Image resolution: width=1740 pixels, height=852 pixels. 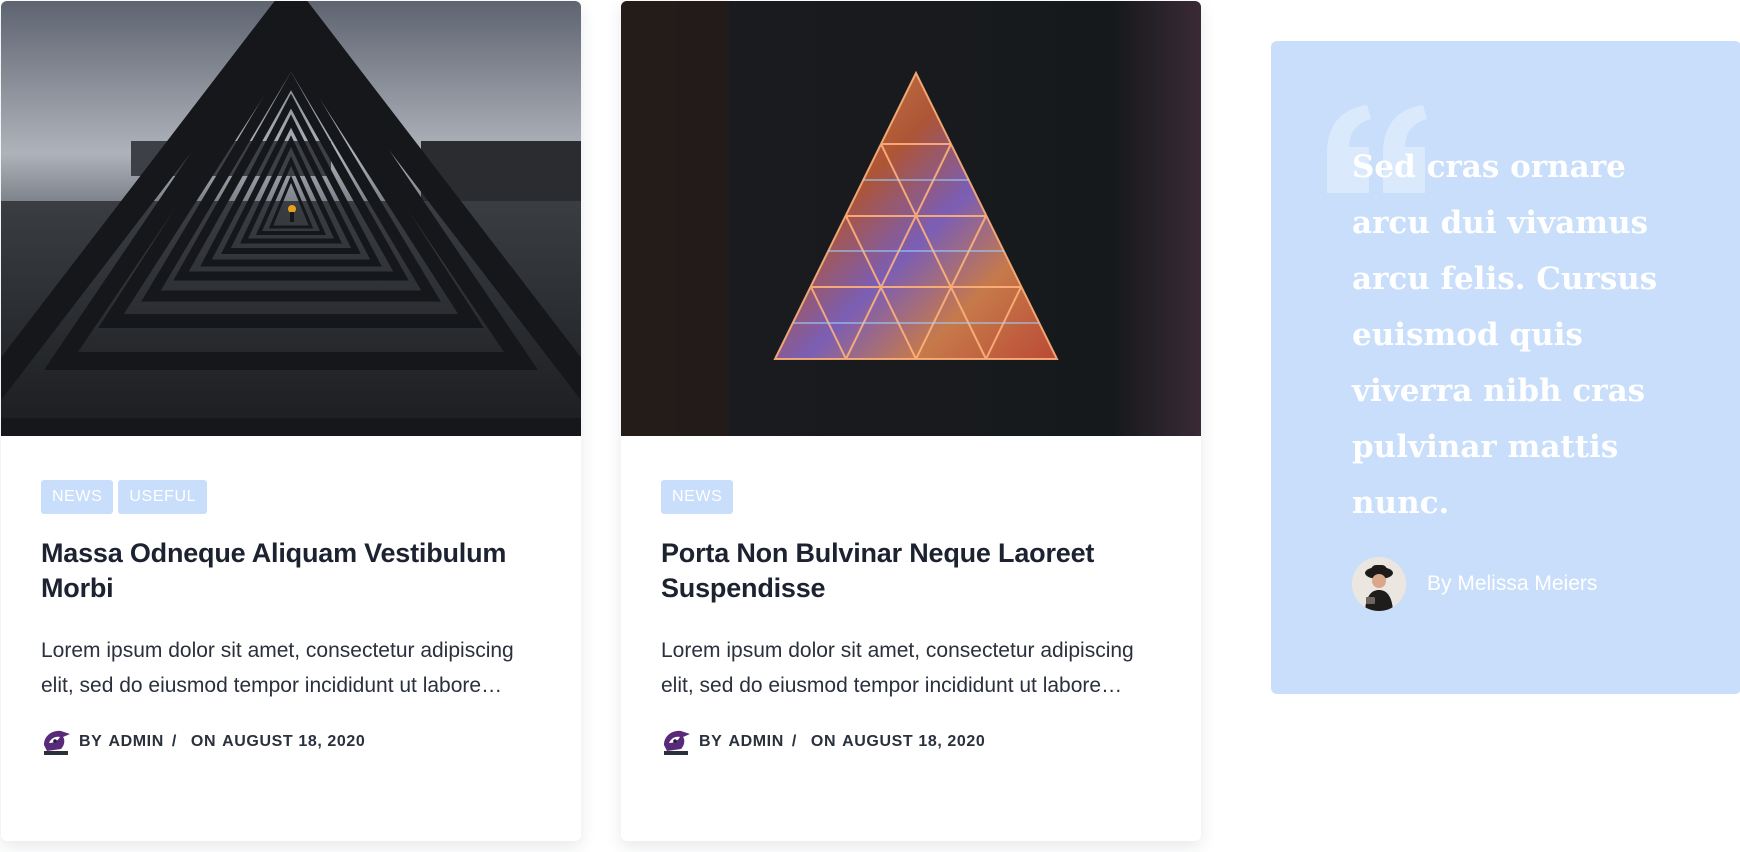 I want to click on testimonial-author: By Melissa Meiers, so click(x=1474, y=584).